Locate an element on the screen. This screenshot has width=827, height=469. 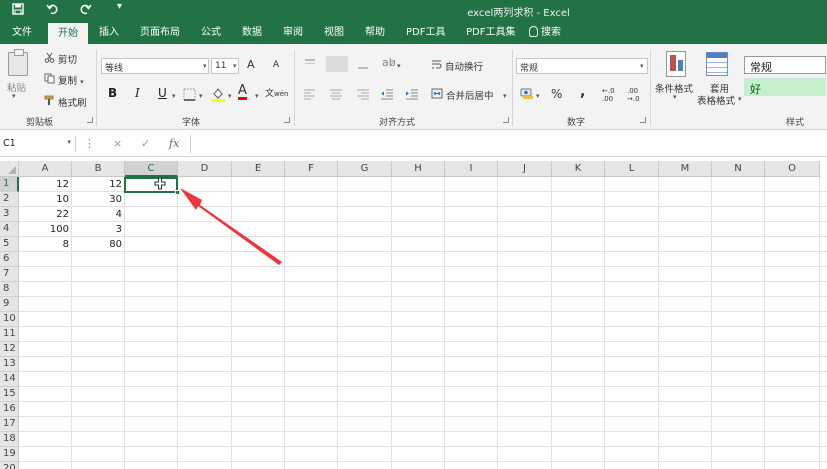
cell-b4: 3 is located at coordinates (98, 229).